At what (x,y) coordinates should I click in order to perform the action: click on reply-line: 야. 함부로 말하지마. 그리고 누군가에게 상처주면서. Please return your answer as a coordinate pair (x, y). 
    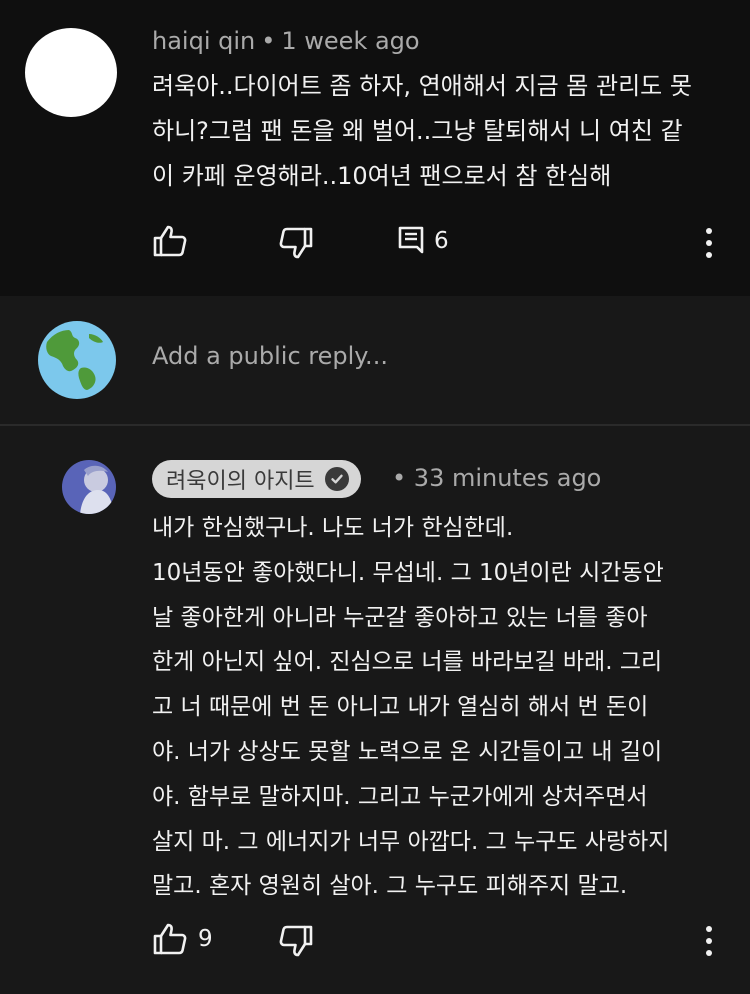
    Looking at the image, I should click on (400, 796).